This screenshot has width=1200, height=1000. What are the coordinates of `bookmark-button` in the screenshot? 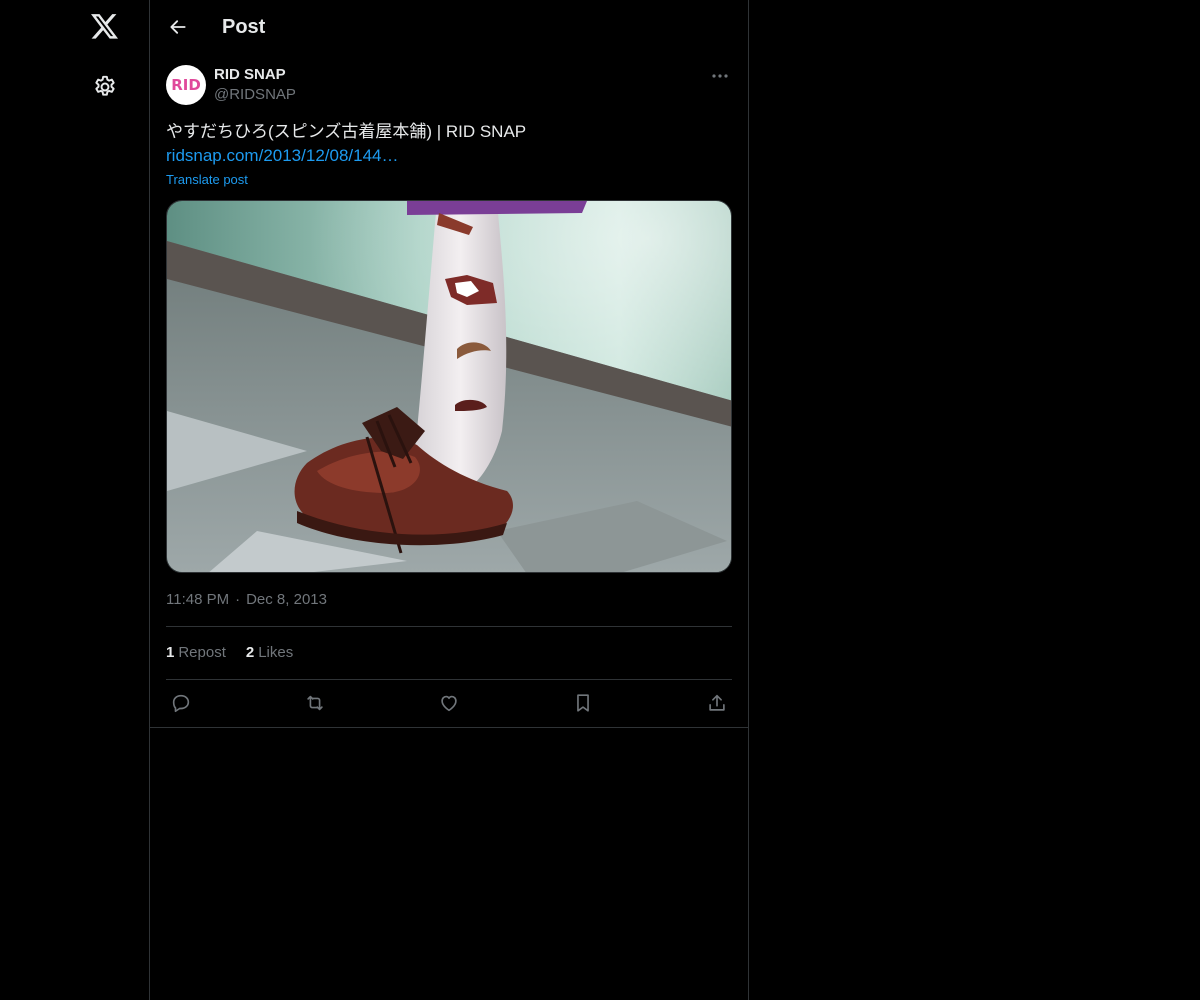 It's located at (583, 703).